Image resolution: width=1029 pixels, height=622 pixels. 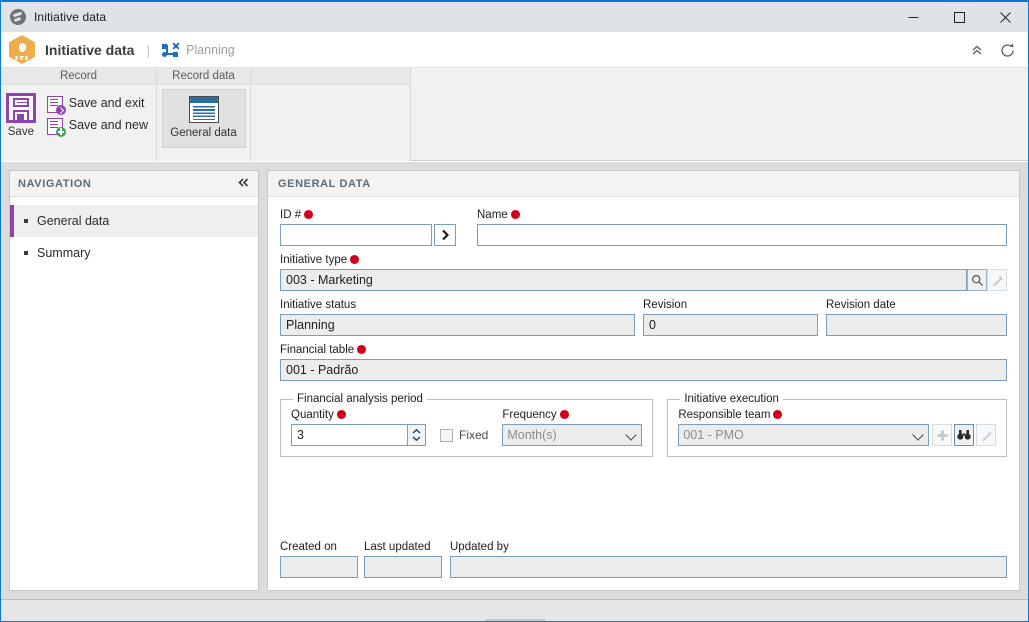 I want to click on last-updated-input, so click(x=403, y=567).